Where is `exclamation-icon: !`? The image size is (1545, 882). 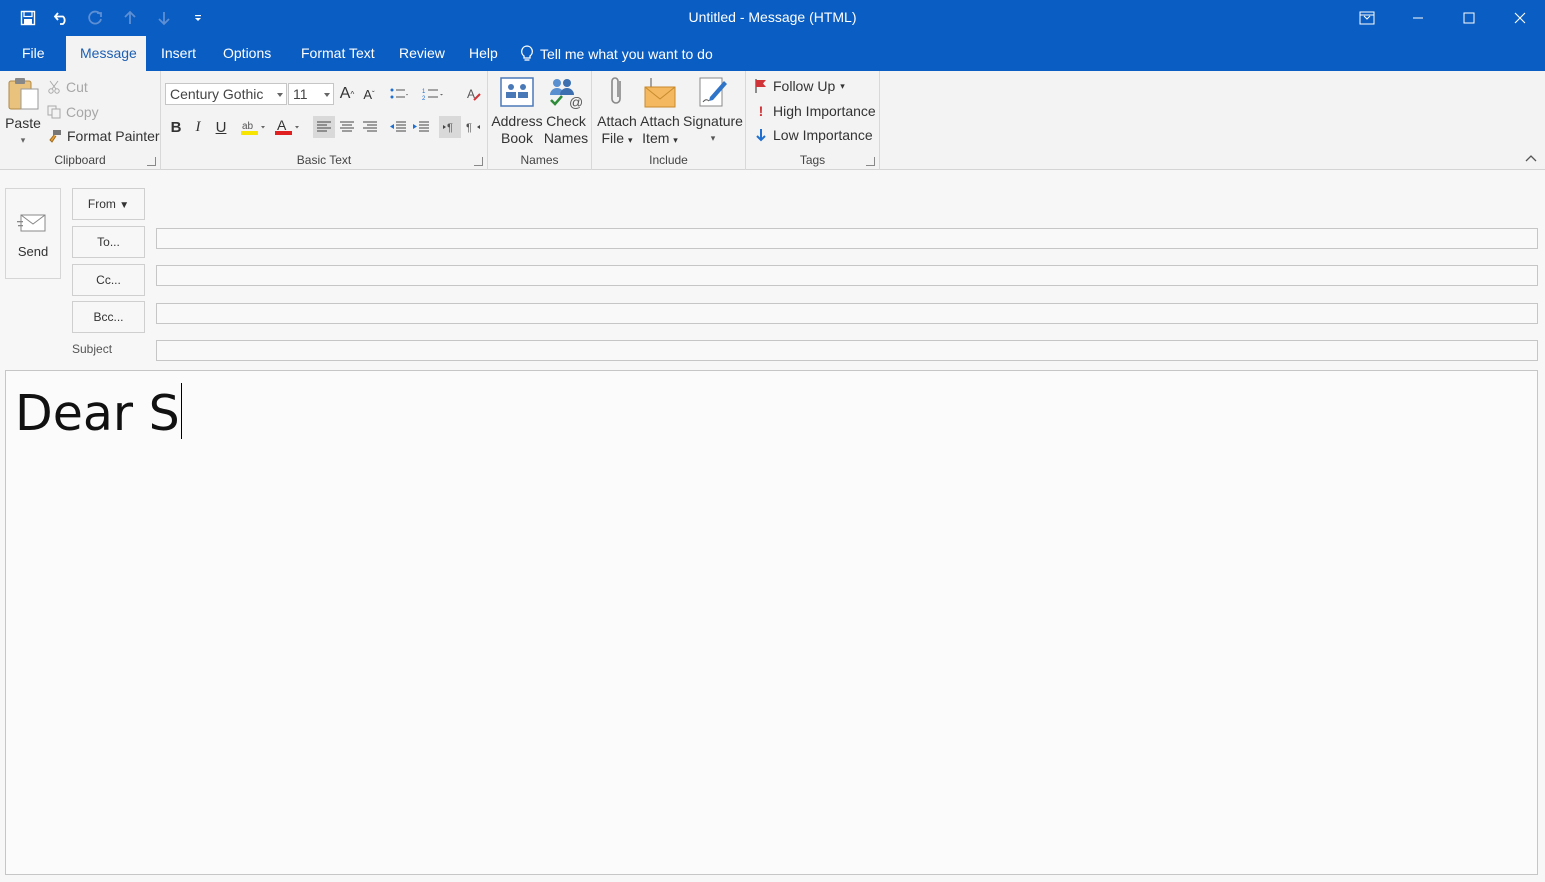 exclamation-icon: ! is located at coordinates (761, 111).